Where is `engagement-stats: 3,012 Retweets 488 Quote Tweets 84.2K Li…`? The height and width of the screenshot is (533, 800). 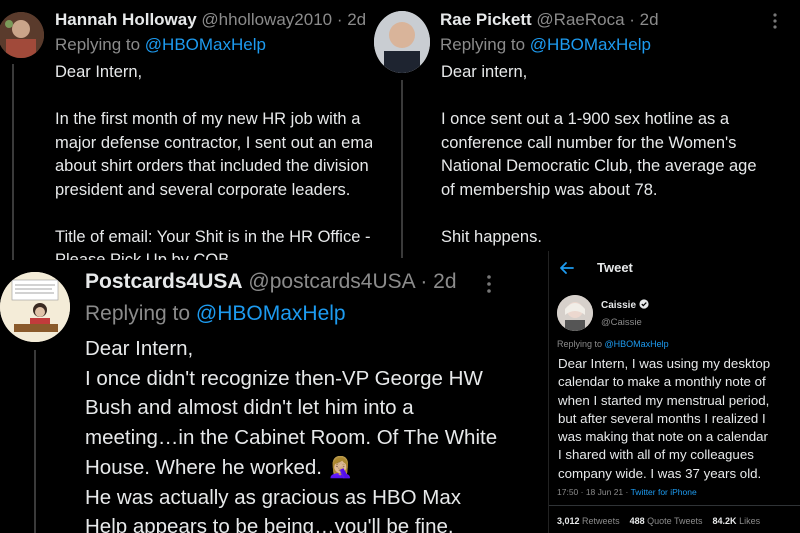 engagement-stats: 3,012 Retweets 488 Quote Tweets 84.2K Li… is located at coordinates (658, 521).